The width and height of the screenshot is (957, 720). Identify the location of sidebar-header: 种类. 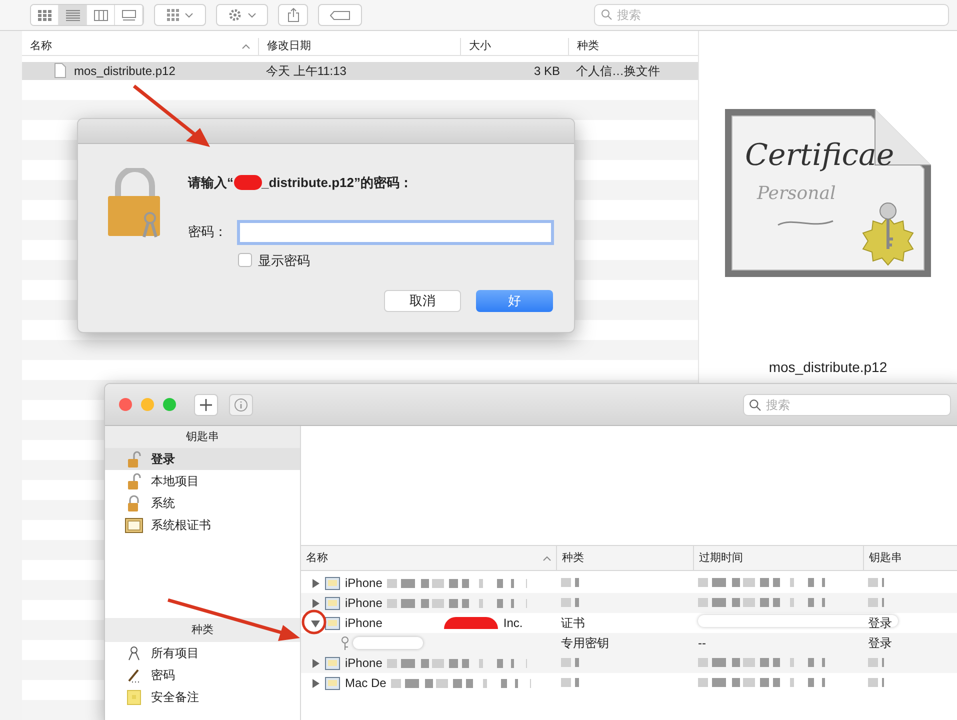
(202, 630).